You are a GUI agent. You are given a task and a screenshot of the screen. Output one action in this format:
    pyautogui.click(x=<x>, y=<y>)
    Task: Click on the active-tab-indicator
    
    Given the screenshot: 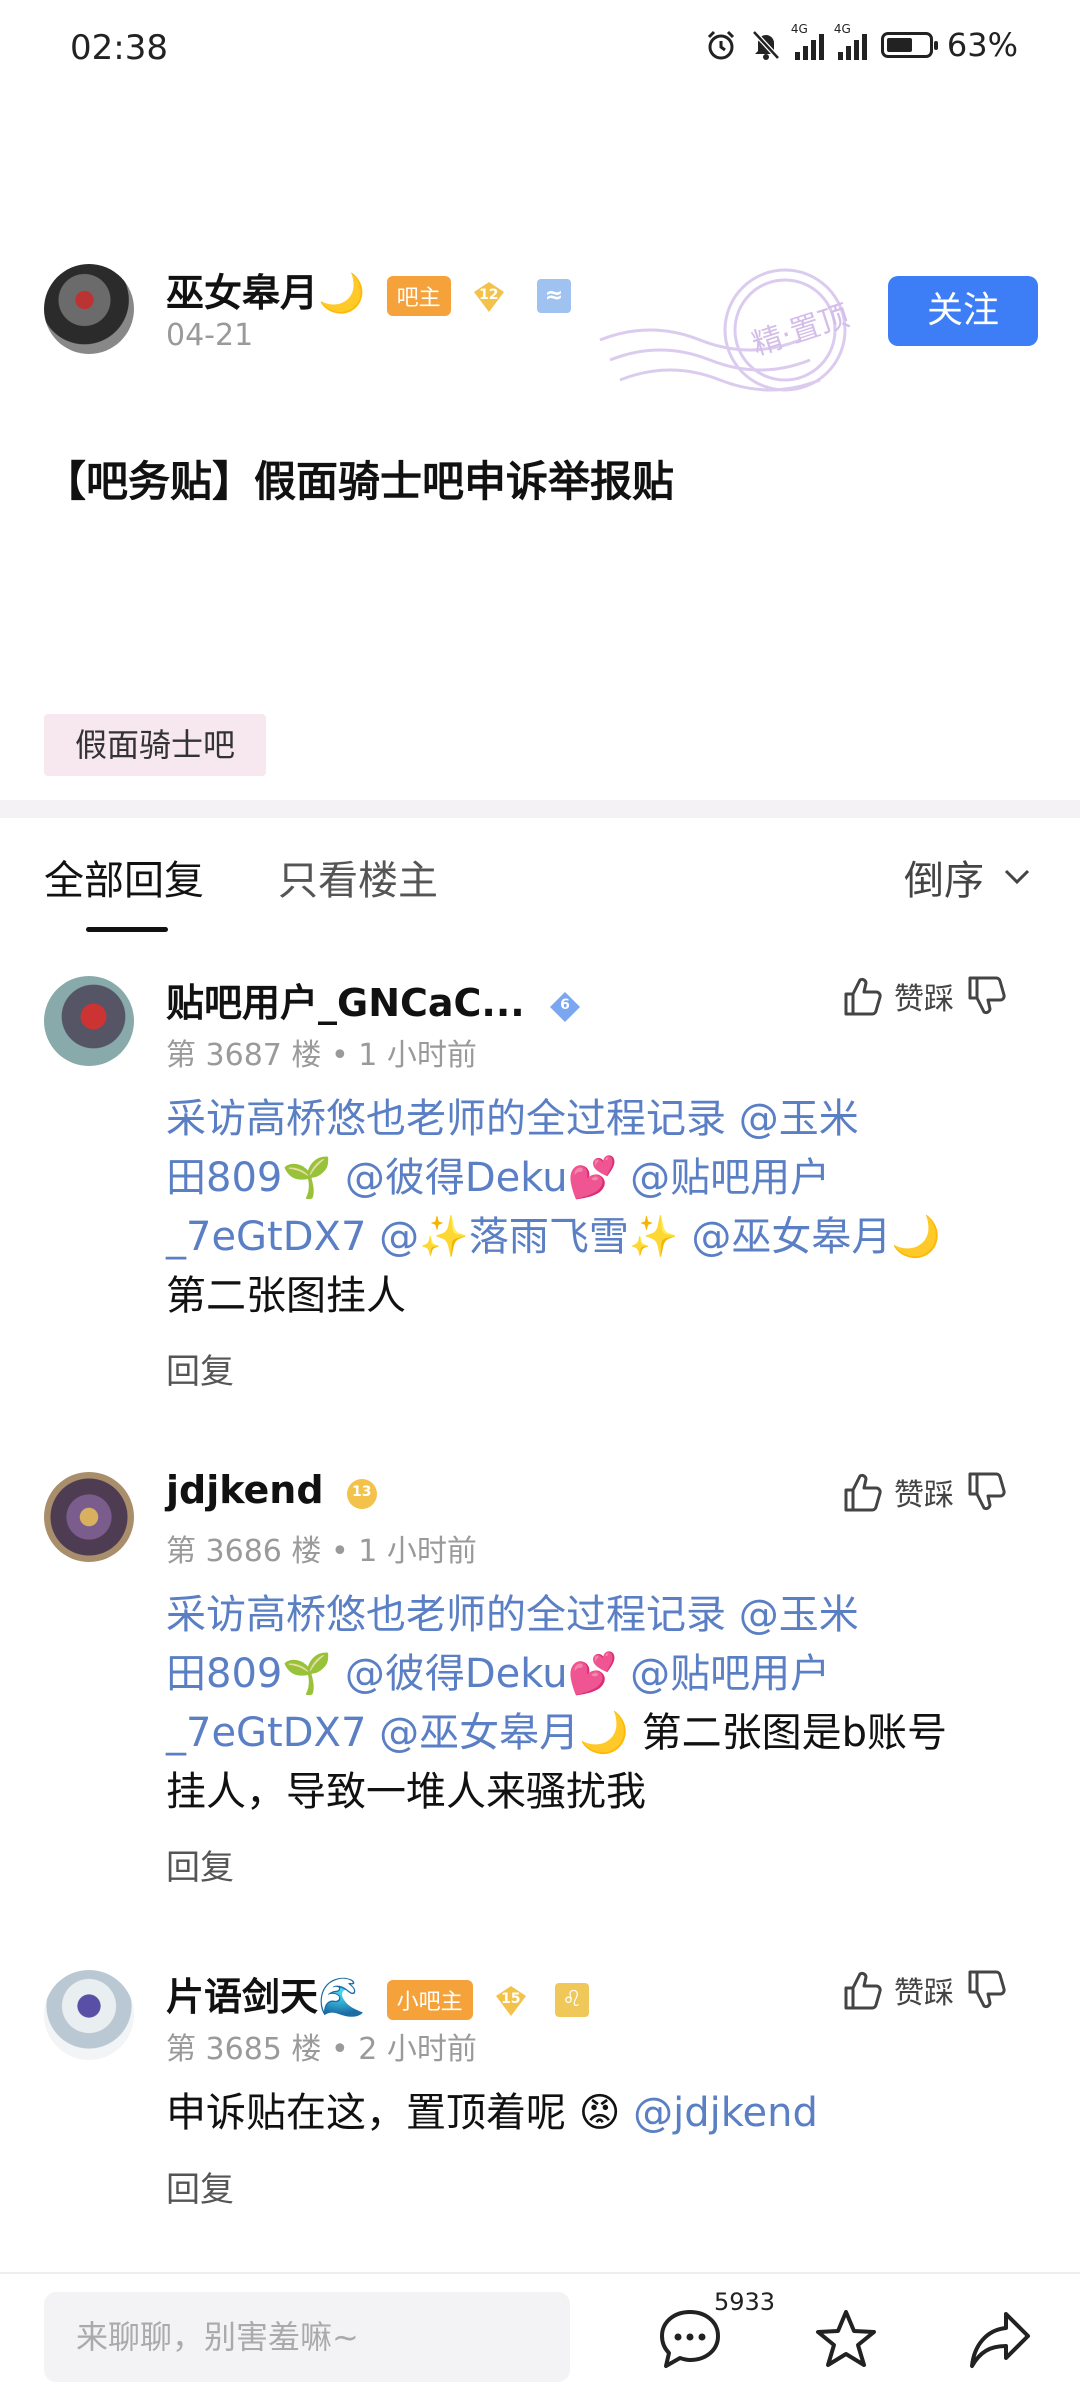 What is the action you would take?
    pyautogui.click(x=127, y=929)
    